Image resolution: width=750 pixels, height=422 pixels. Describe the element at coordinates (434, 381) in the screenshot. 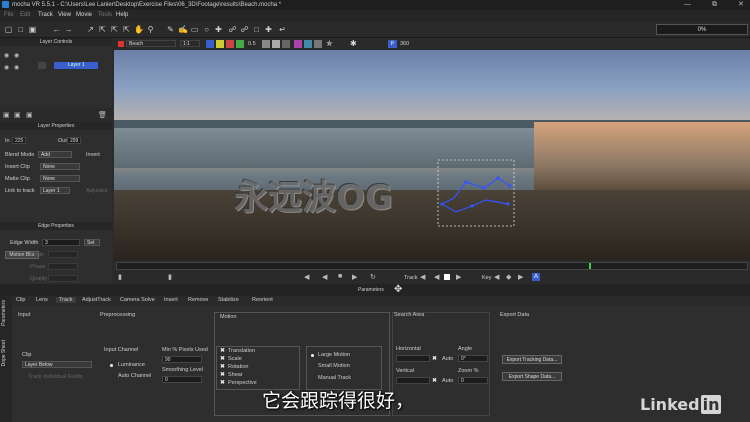

I see `vertical-auto-check-icon: ✖` at that location.